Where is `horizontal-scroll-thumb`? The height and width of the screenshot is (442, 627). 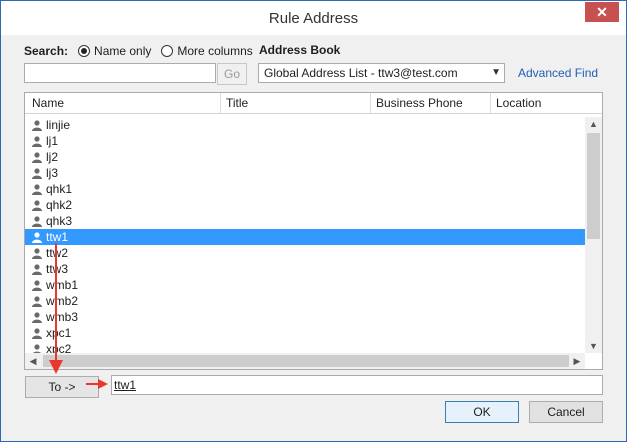 horizontal-scroll-thumb is located at coordinates (306, 361).